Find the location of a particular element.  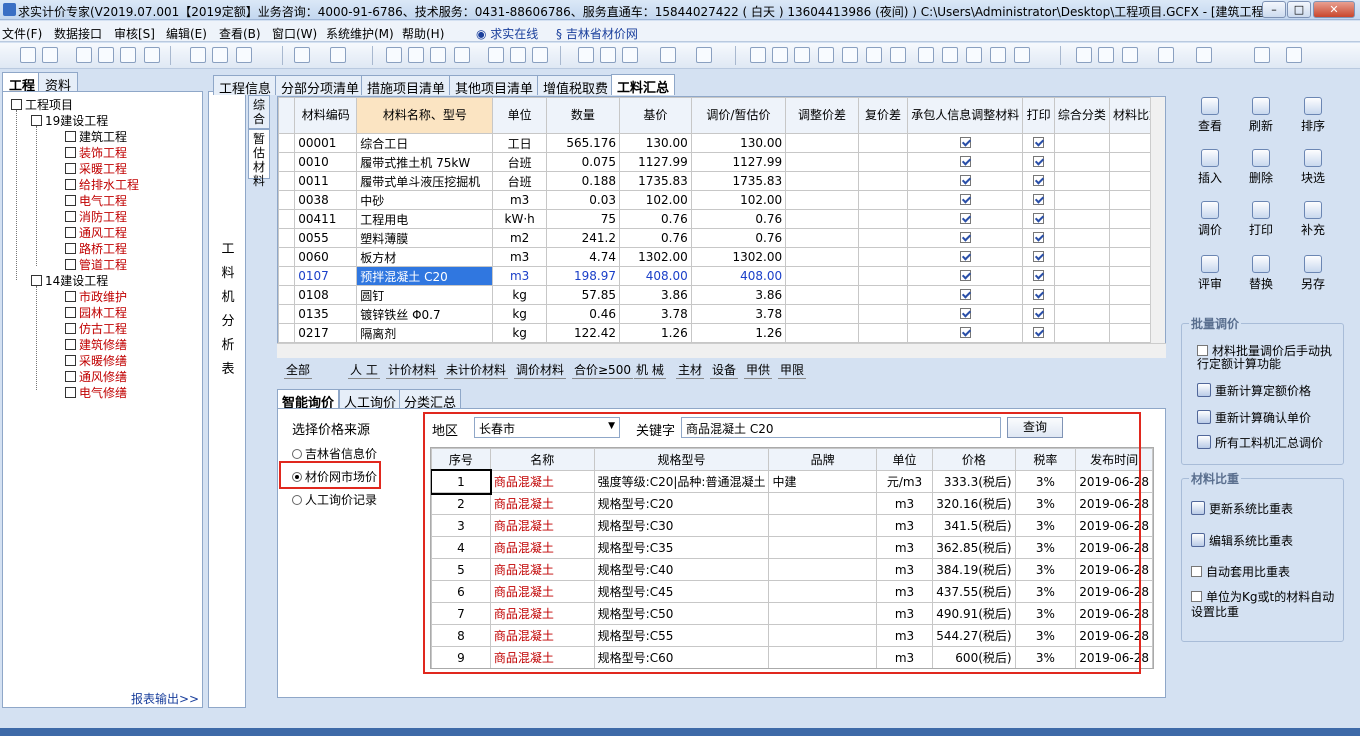

calc-sum-icon is located at coordinates (826, 55).